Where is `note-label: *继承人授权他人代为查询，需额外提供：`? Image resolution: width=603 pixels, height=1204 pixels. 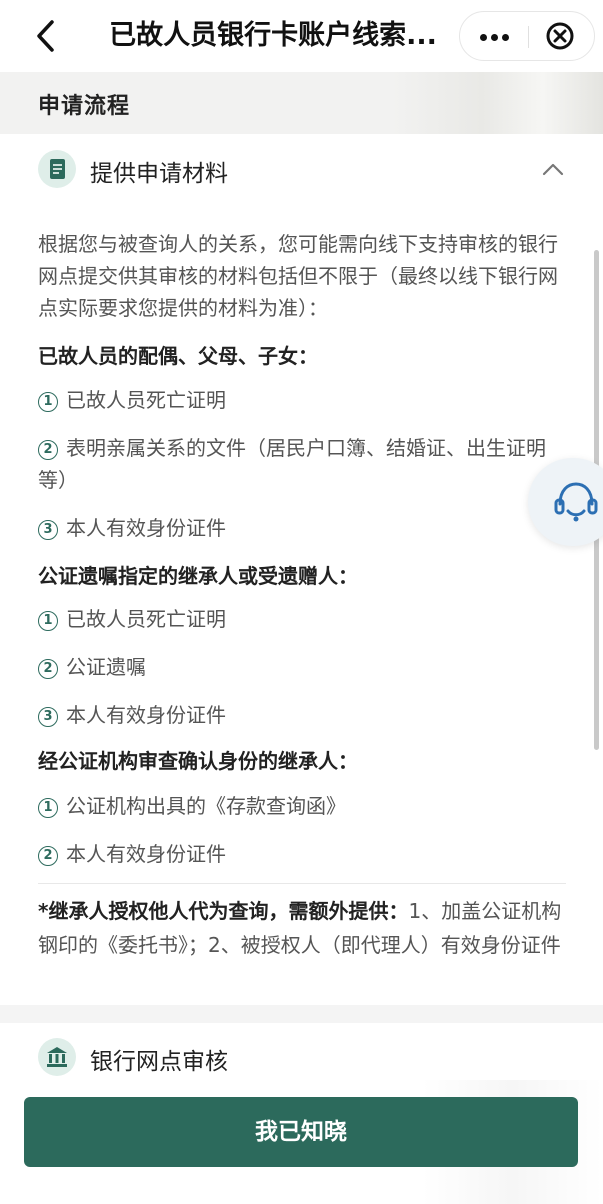
note-label: *继承人授权他人代为查询，需额外提供： is located at coordinates (223, 911).